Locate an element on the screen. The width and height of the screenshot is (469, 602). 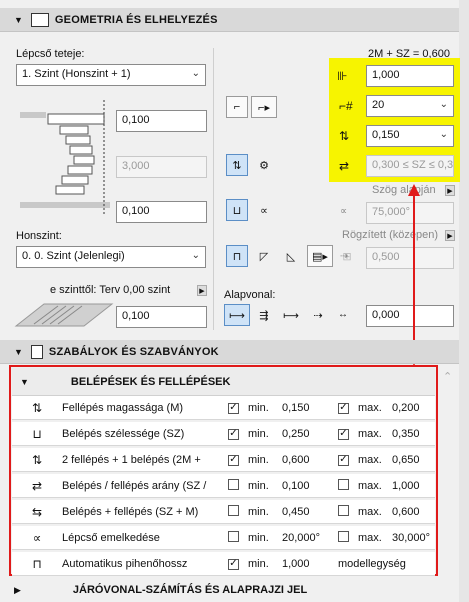
formula-icon: ⇅ is located at coordinates (37, 459).